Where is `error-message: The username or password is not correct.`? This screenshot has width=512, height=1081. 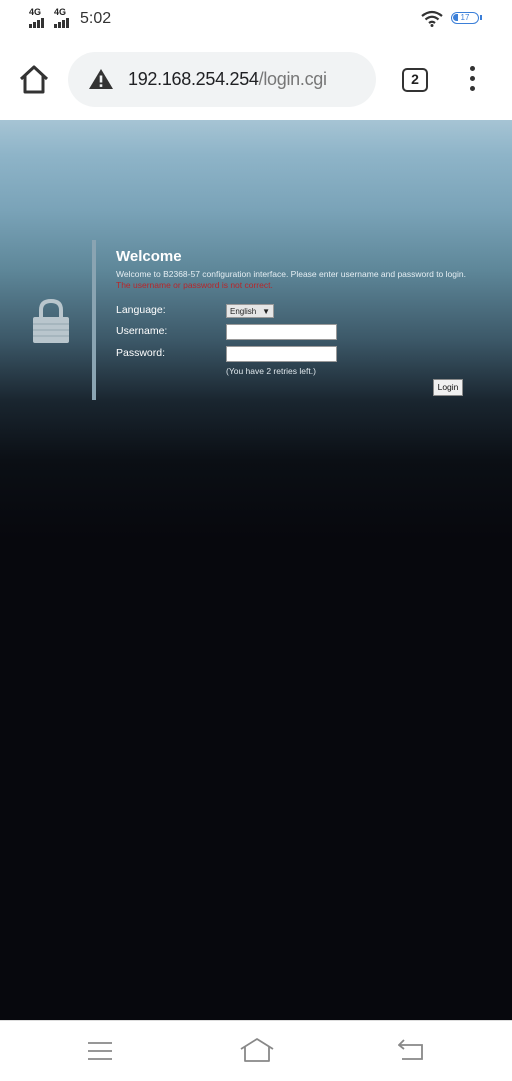 error-message: The username or password is not correct. is located at coordinates (194, 285).